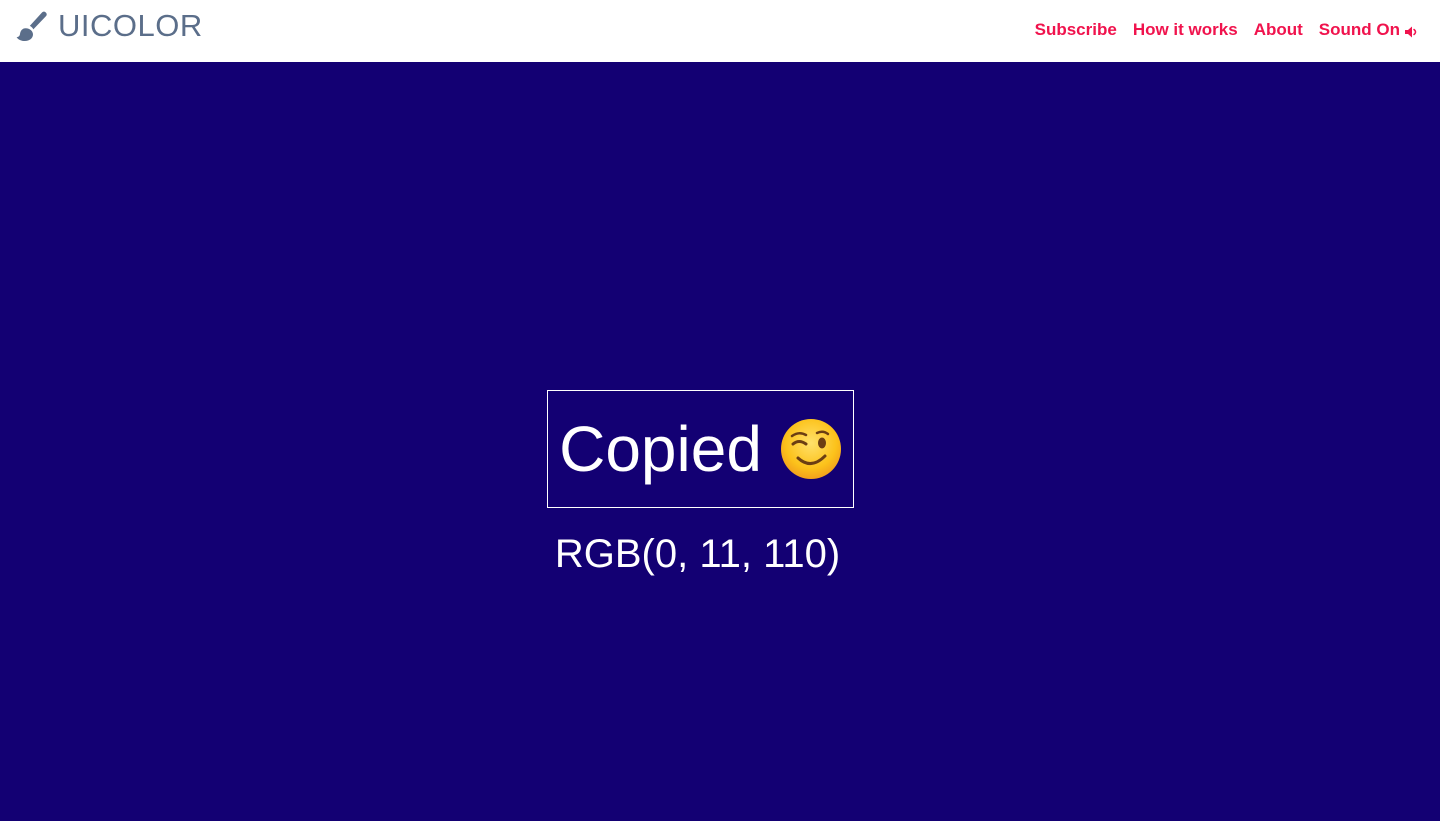 The image size is (1440, 821). Describe the element at coordinates (1185, 30) in the screenshot. I see `nav-how-it-works-link: How it works` at that location.